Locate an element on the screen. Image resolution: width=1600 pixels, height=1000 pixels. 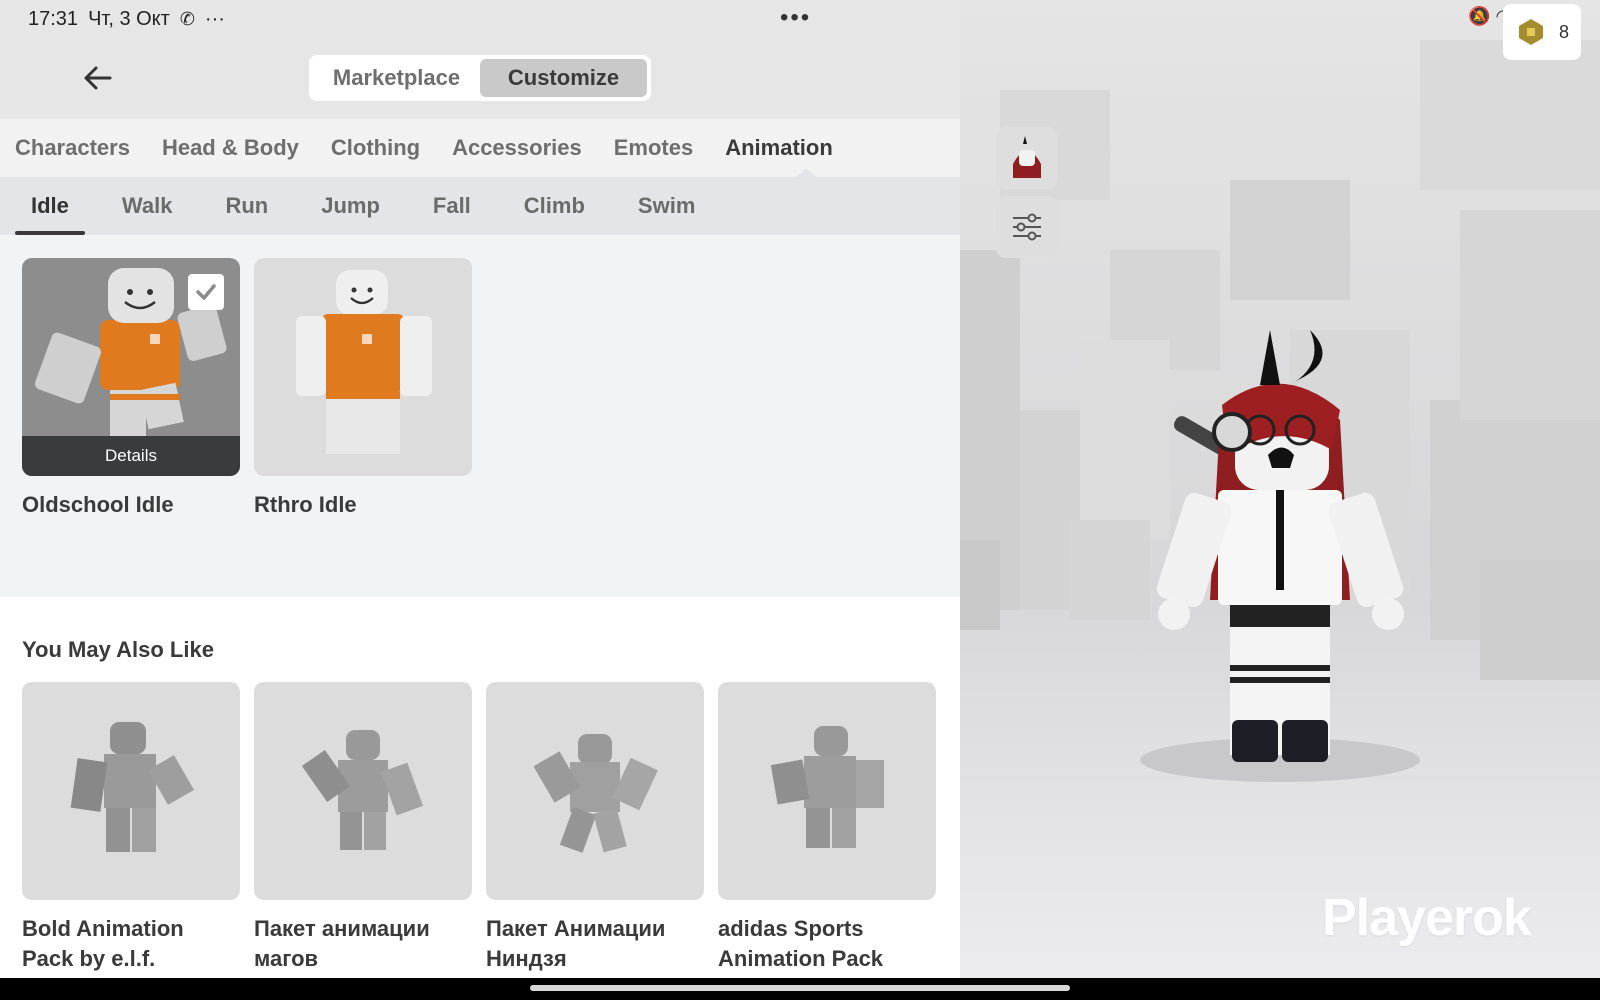
settings-sliders-button is located at coordinates (1027, 227).